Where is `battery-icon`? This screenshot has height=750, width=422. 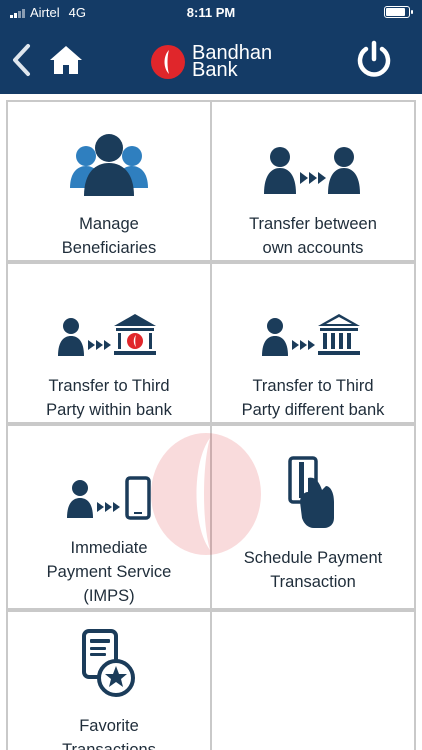 battery-icon is located at coordinates (398, 12).